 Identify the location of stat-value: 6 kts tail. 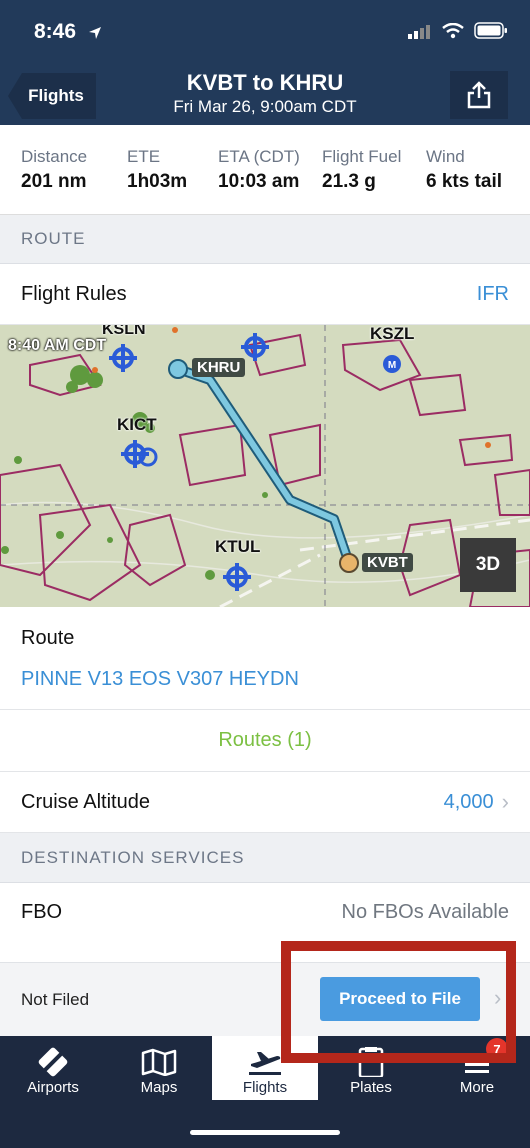
(464, 181).